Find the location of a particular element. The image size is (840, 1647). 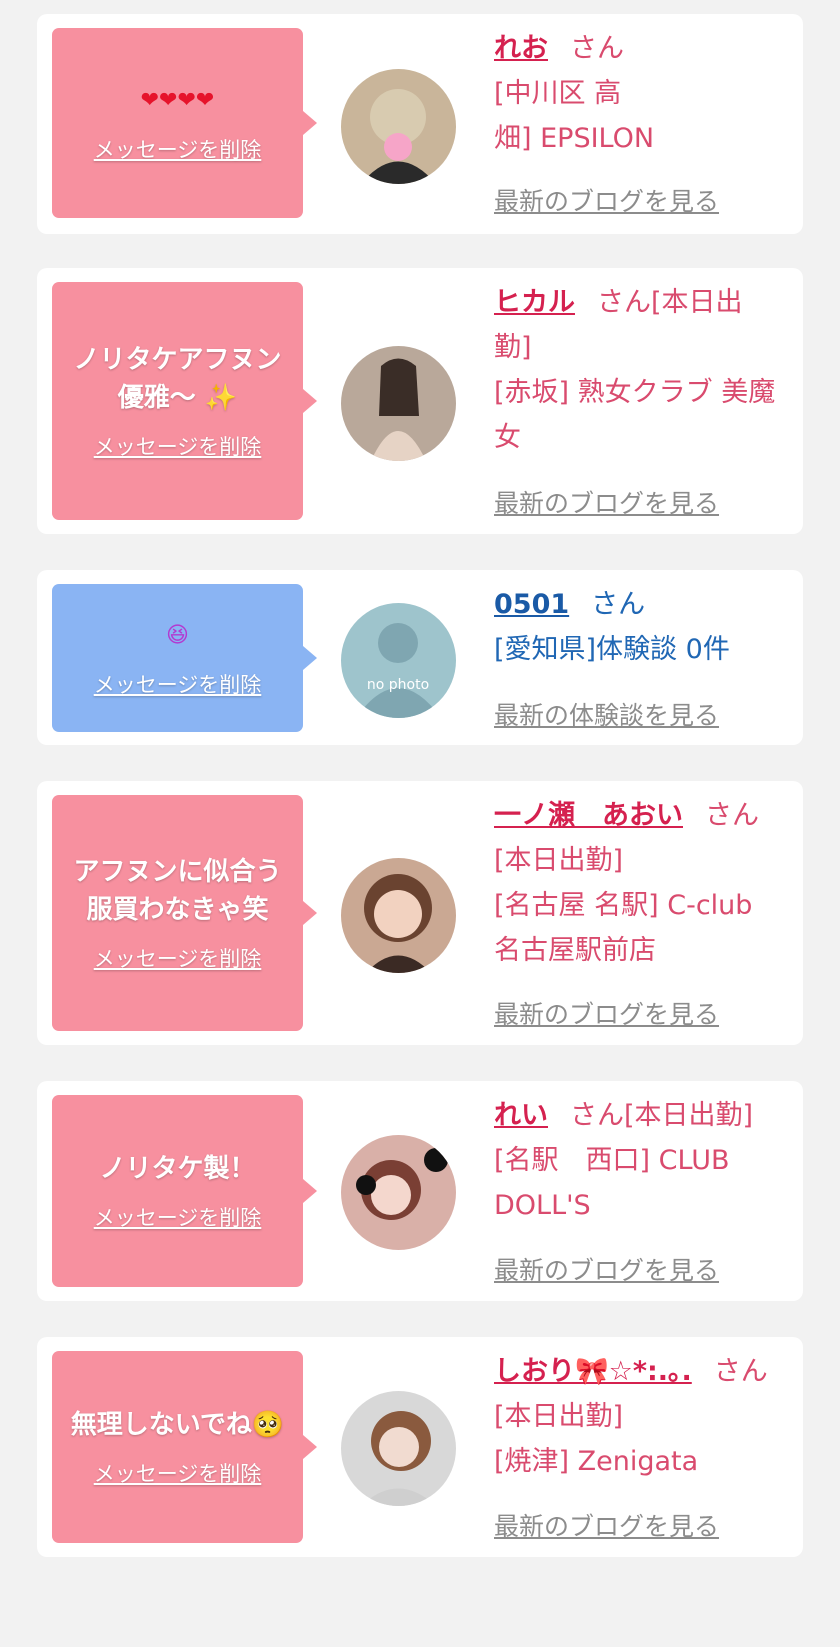

detail-line: [名古屋 名駅] C-club is located at coordinates (623, 905).